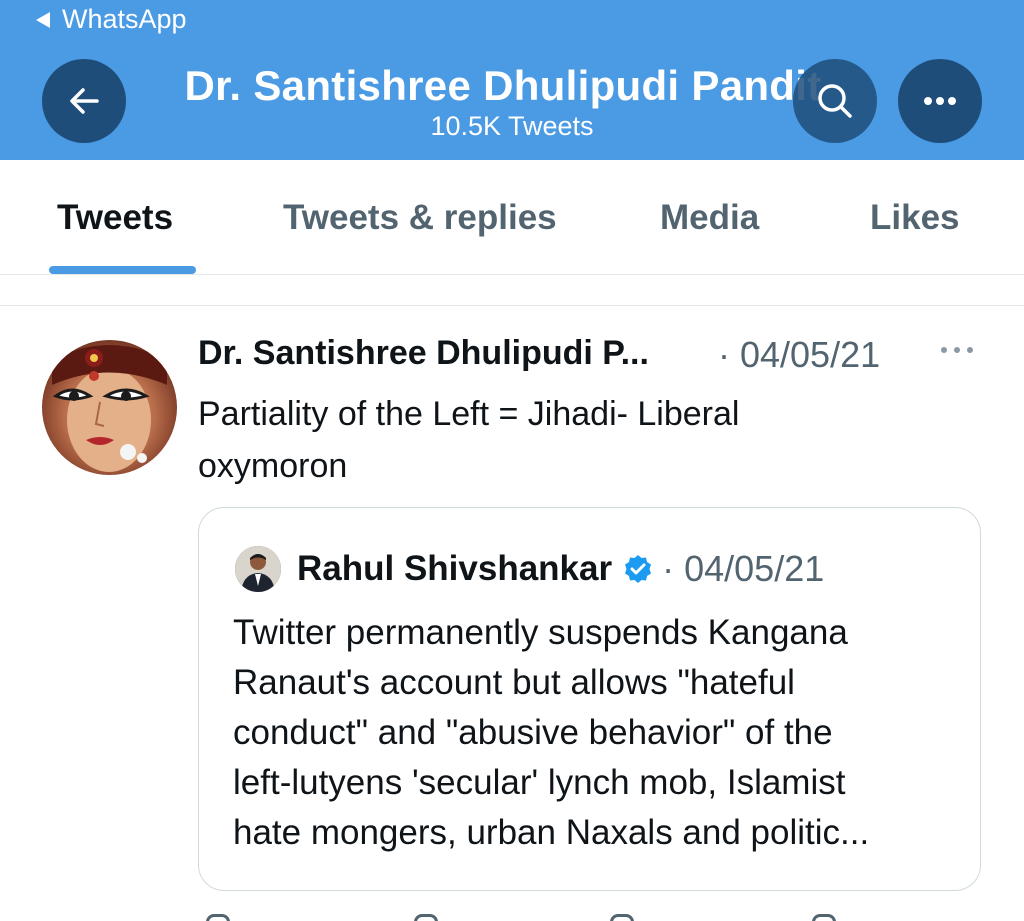 The image size is (1024, 921). Describe the element at coordinates (512, 305) in the screenshot. I see `divider` at that location.